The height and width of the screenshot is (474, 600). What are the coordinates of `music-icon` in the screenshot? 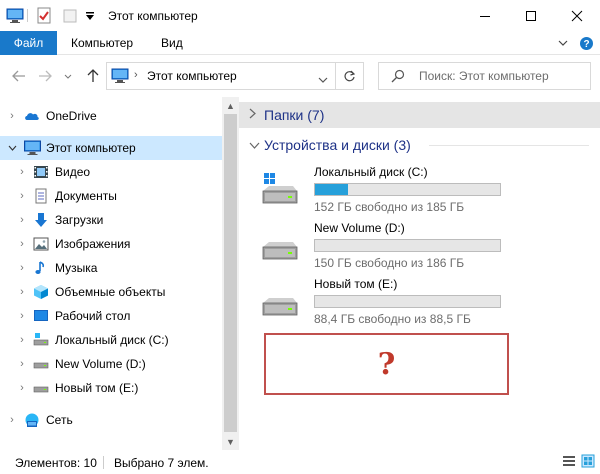 It's located at (41, 268).